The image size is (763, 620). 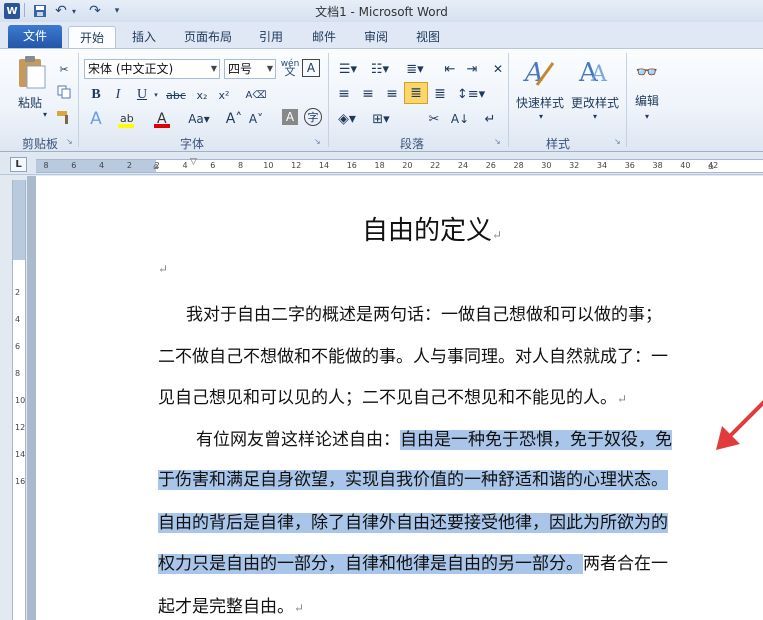 I want to click on editing-dropdown-icon: ▾, so click(x=647, y=116).